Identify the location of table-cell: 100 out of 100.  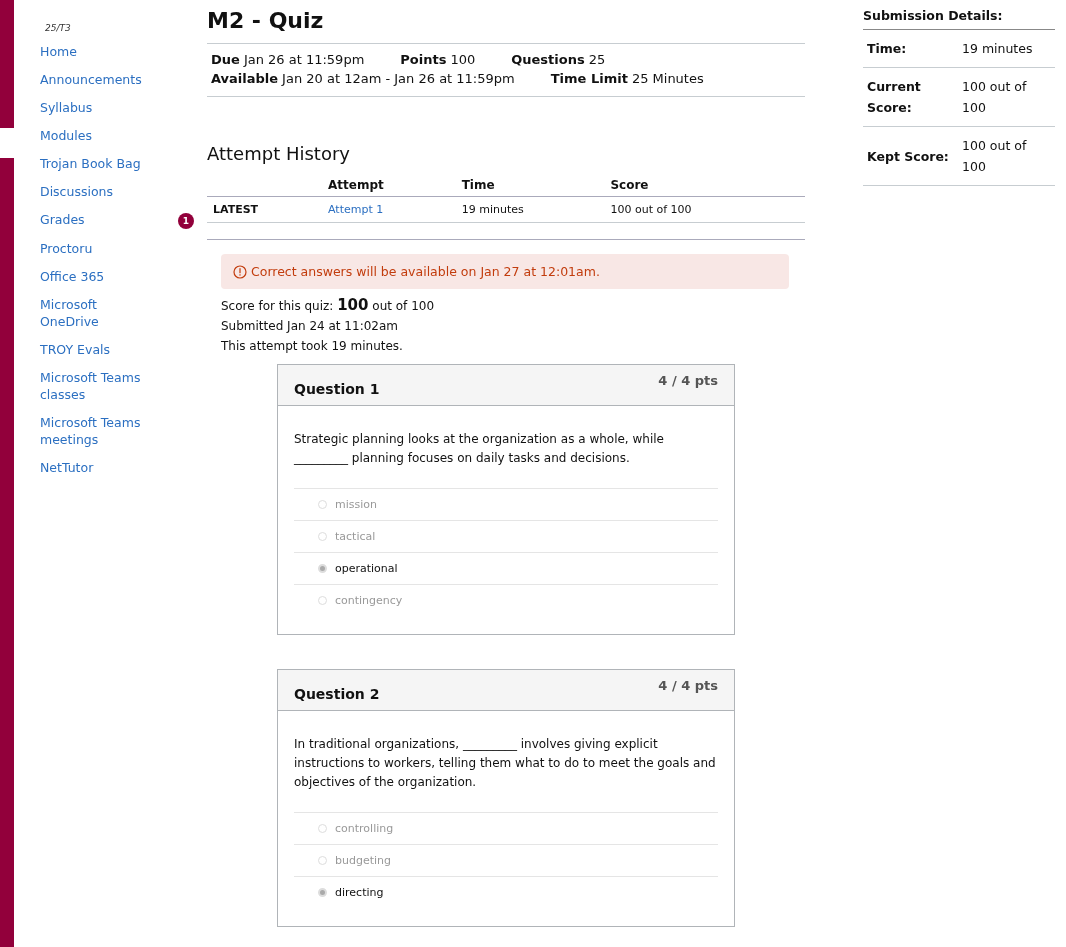
(707, 209).